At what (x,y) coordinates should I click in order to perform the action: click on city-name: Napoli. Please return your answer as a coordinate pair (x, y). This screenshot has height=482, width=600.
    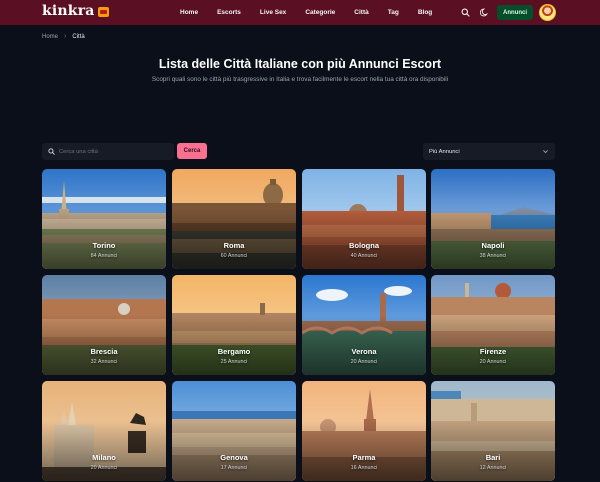
    Looking at the image, I should click on (493, 245).